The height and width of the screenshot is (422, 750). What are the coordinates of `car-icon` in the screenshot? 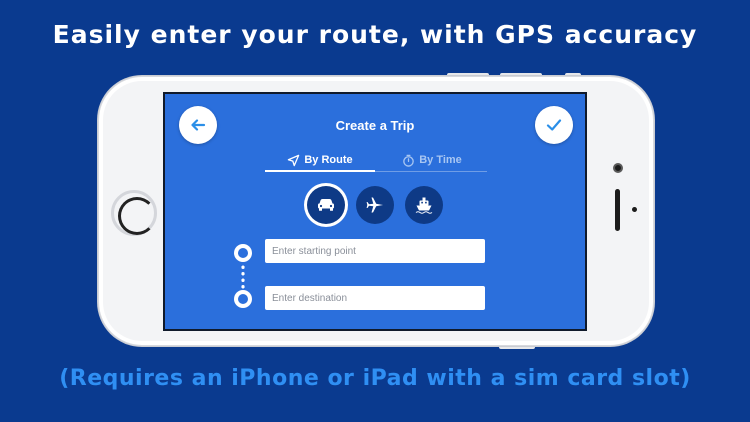 It's located at (326, 205).